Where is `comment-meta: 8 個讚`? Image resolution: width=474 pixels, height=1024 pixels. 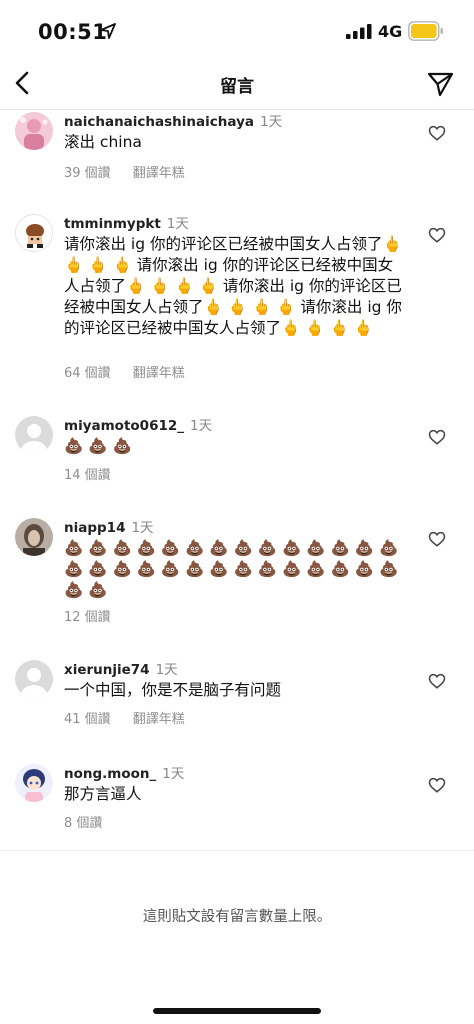
comment-meta: 8 個讚 is located at coordinates (83, 821).